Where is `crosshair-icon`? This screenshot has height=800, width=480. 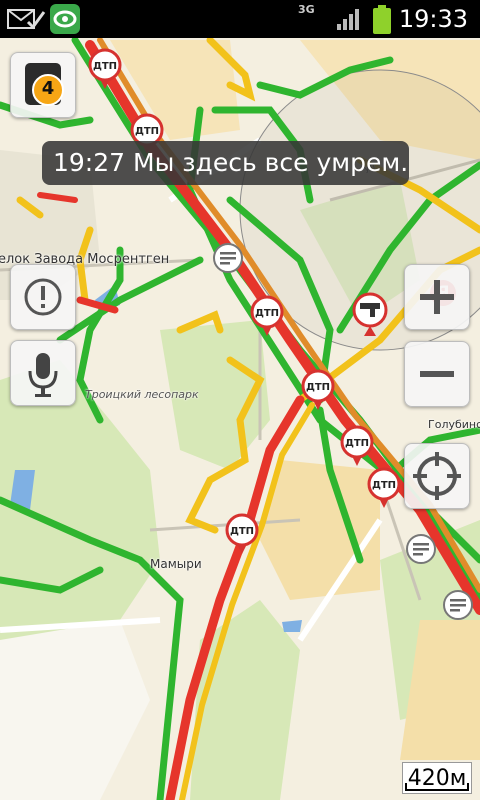
crosshair-icon is located at coordinates (437, 476).